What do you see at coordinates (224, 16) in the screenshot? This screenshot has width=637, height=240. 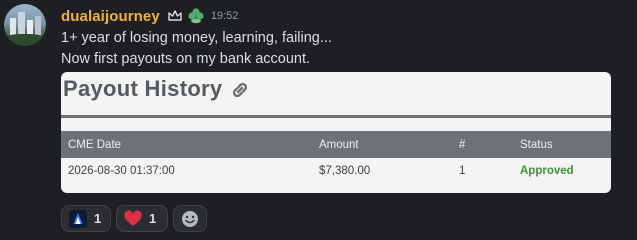 I see `message-timestamp: 19:52` at bounding box center [224, 16].